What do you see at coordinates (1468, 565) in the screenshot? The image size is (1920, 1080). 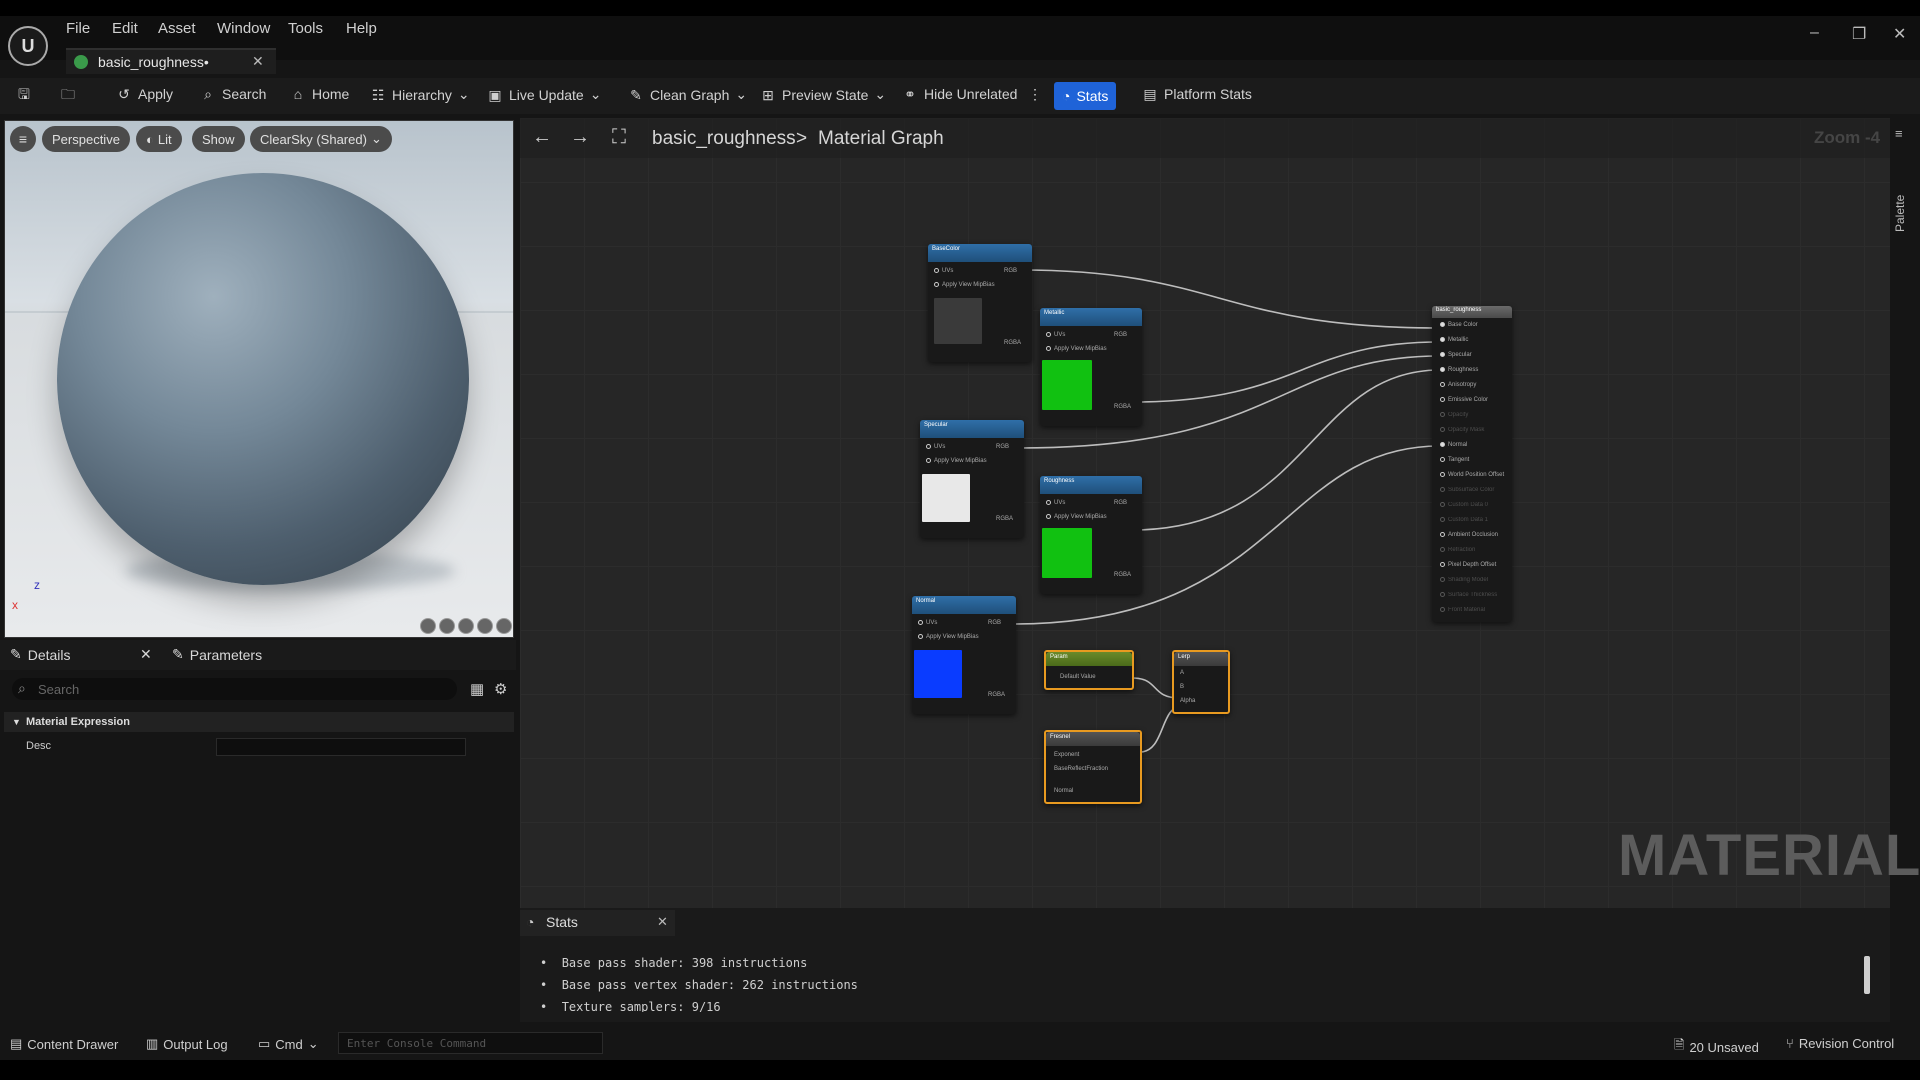 I see `output-pin: Pixel Depth Offset` at bounding box center [1468, 565].